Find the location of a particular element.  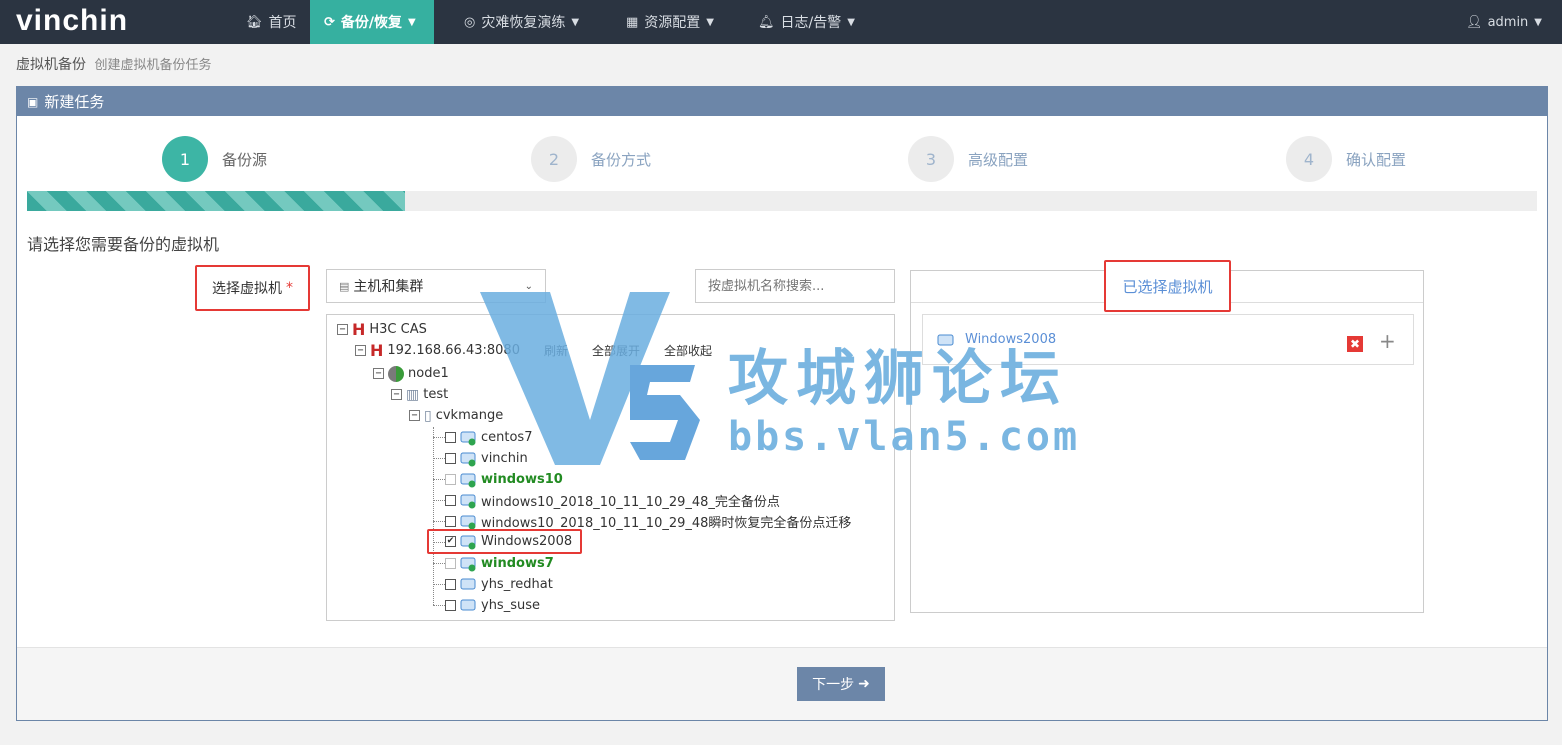

step-label: 备份源 is located at coordinates (245, 159).